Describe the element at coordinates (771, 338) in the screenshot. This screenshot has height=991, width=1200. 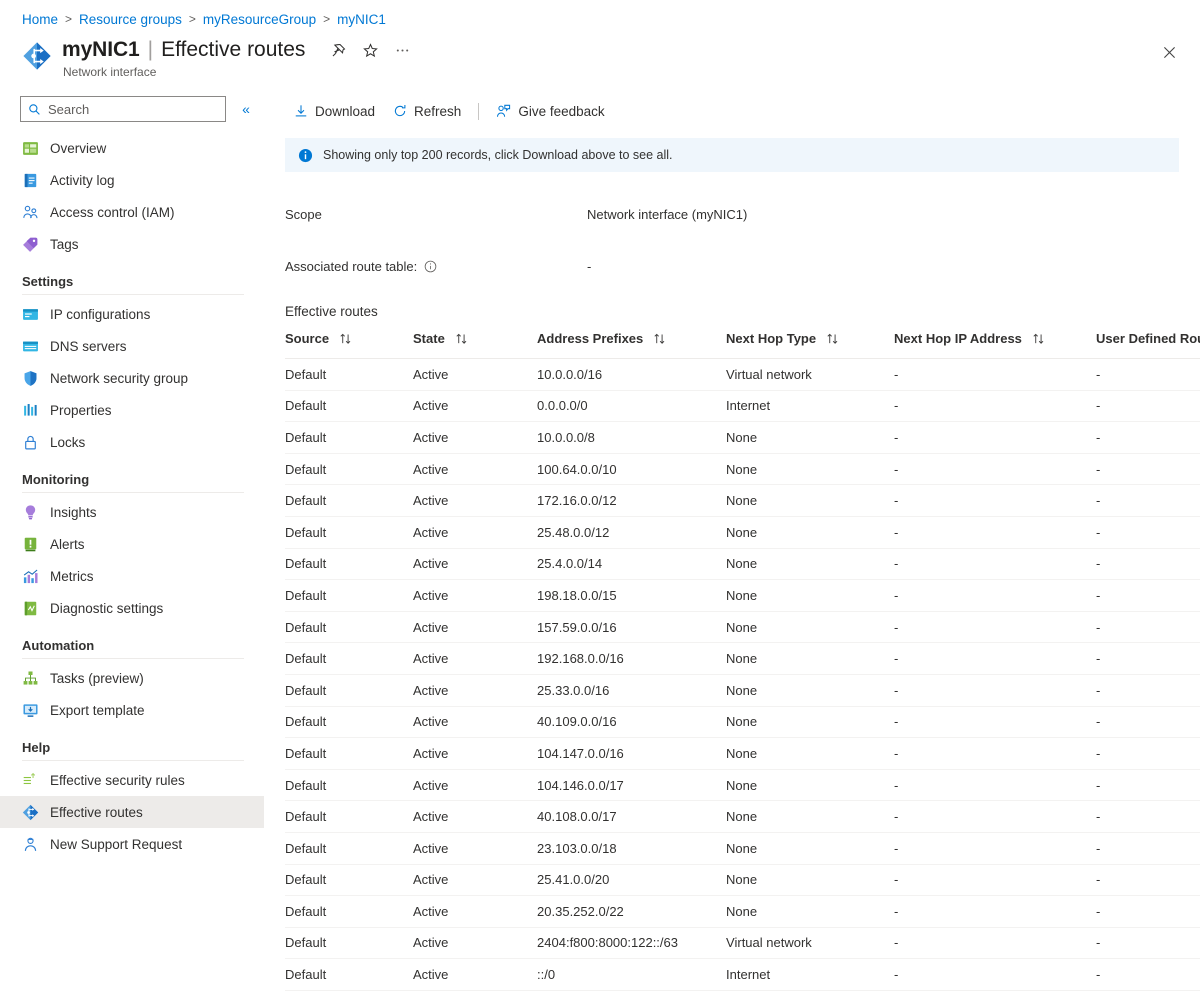
I see `column-header-label: Next Hop Type` at that location.